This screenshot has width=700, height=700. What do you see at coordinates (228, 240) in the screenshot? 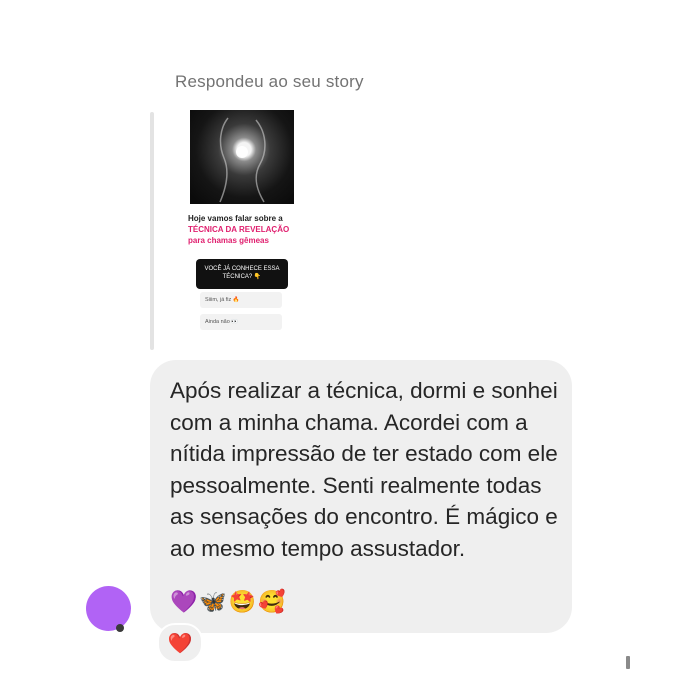
I see `story-text-line3: para chamas gêmeas` at bounding box center [228, 240].